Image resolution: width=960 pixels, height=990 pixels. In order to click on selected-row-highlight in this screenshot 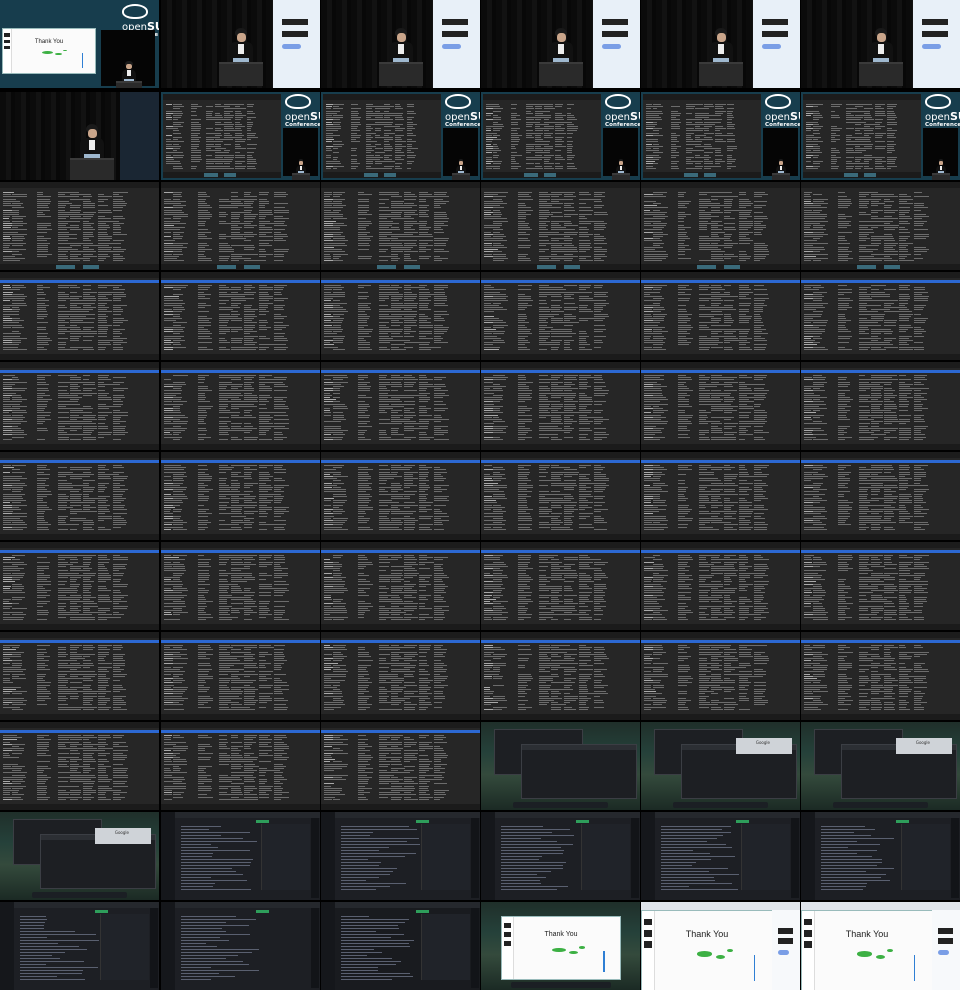, I will do `click(79, 371)`.